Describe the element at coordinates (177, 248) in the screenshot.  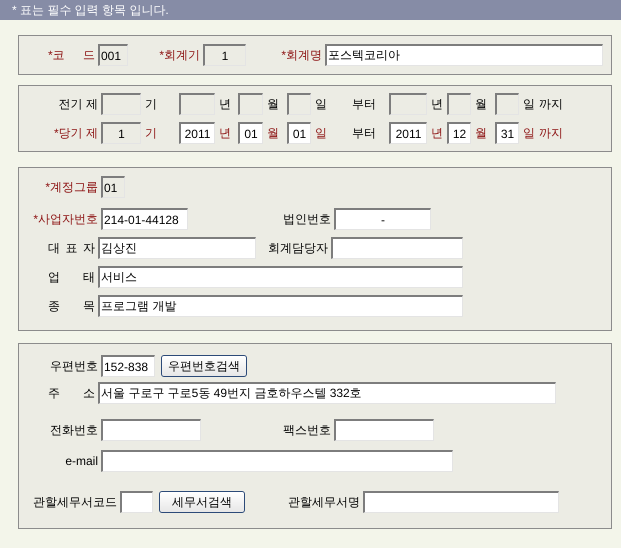
I see `ceo-field: 김상진` at that location.